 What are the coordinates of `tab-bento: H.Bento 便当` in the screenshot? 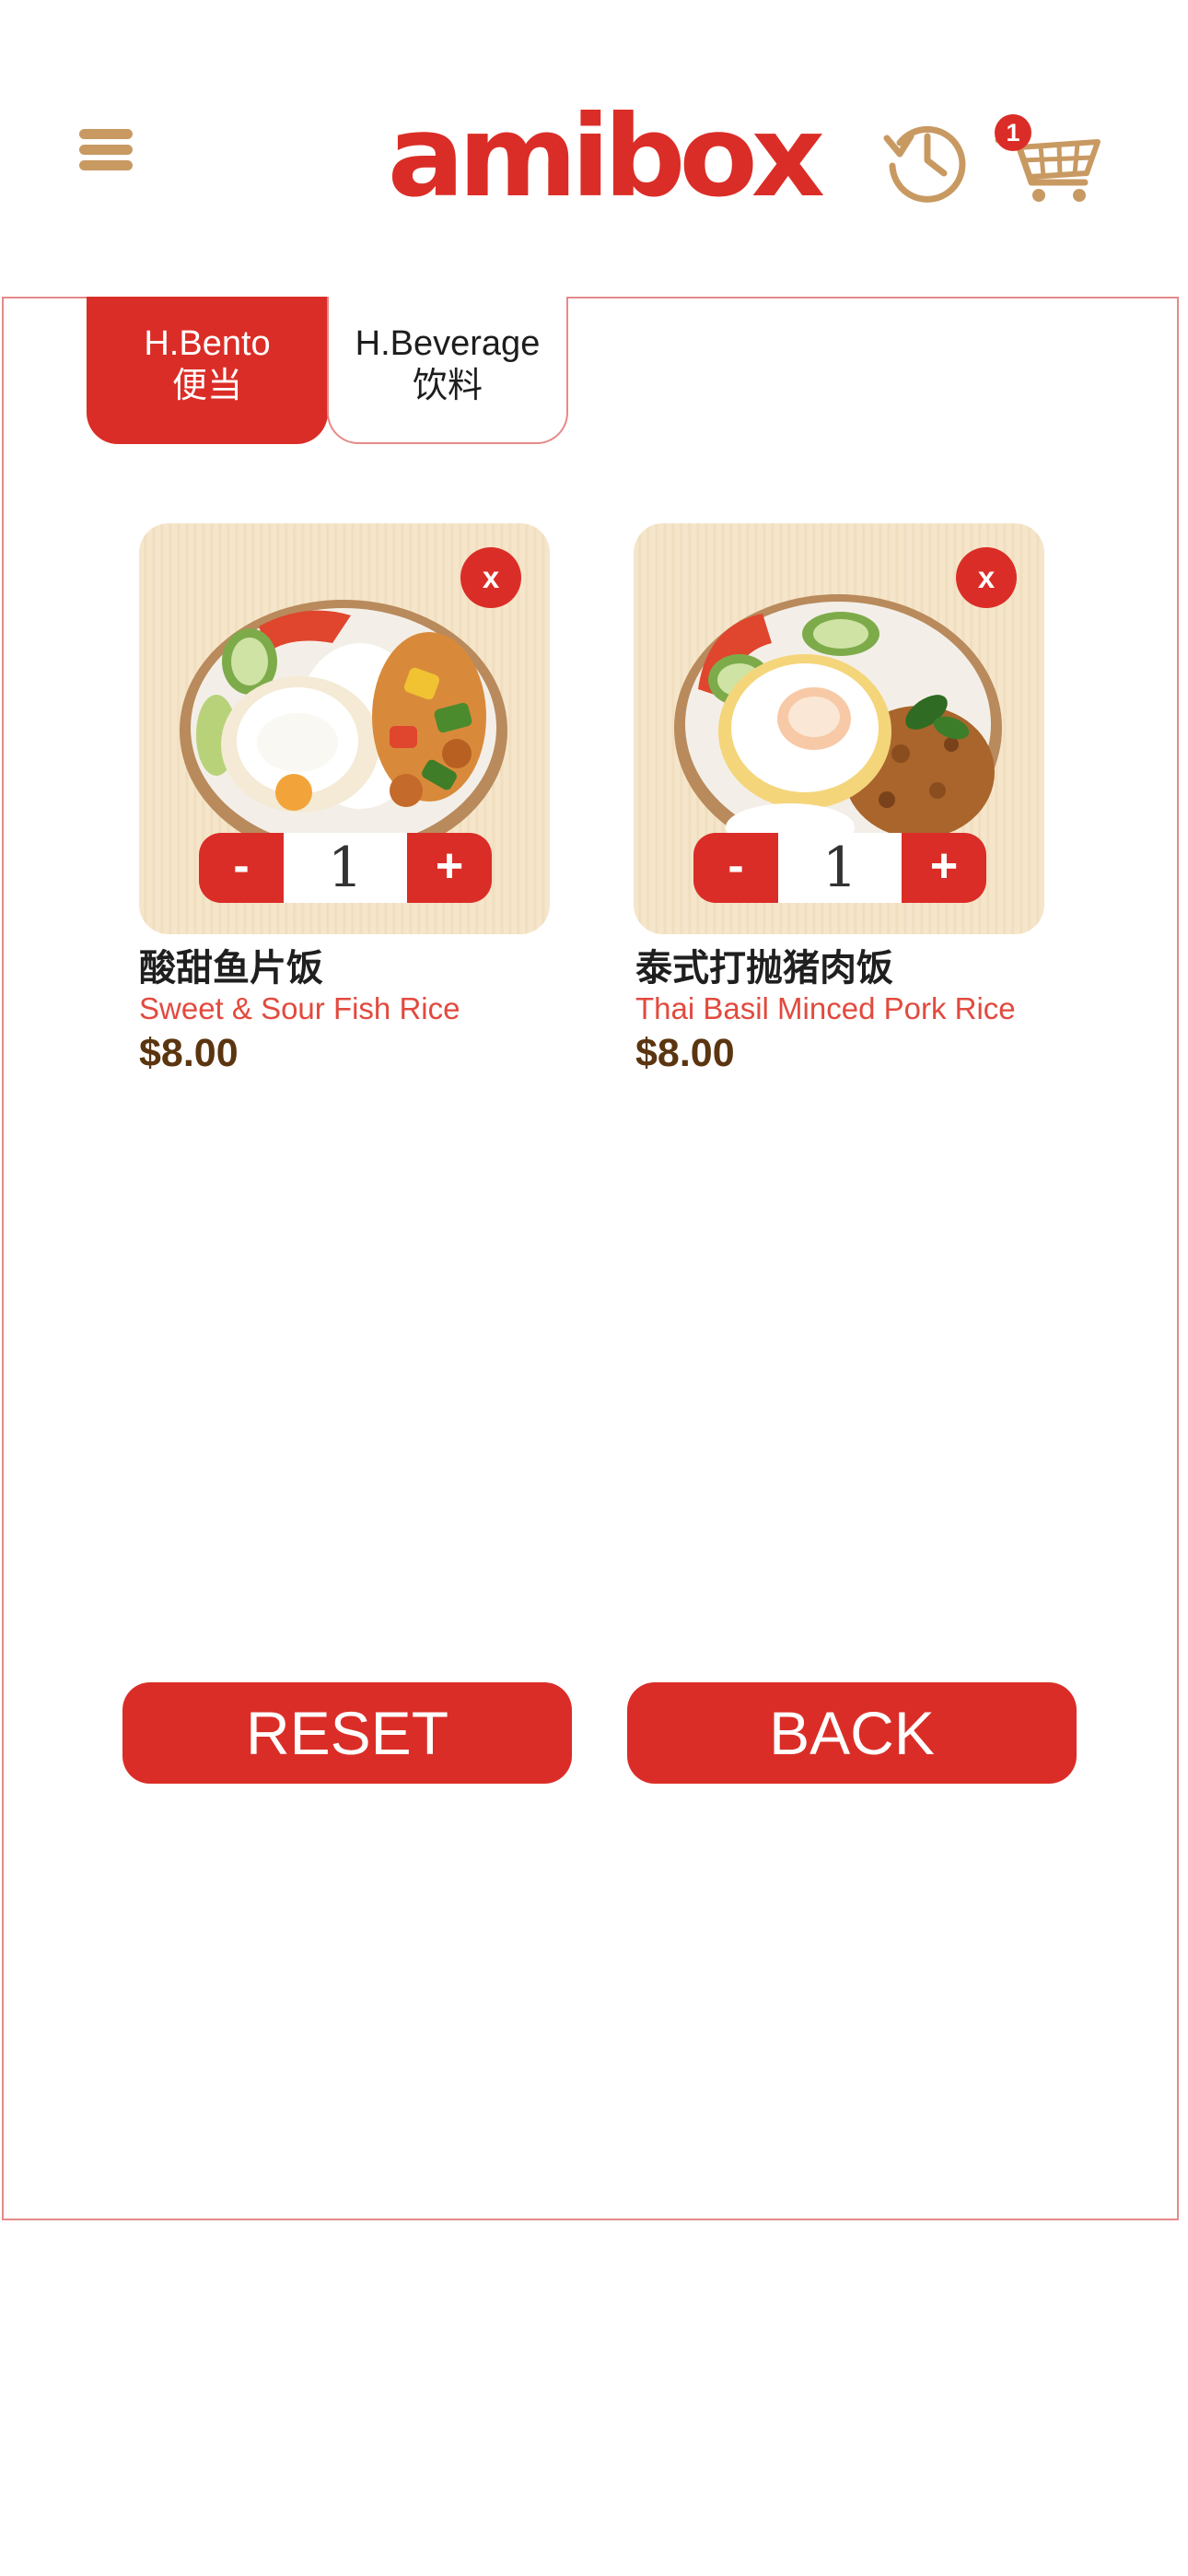 It's located at (207, 370).